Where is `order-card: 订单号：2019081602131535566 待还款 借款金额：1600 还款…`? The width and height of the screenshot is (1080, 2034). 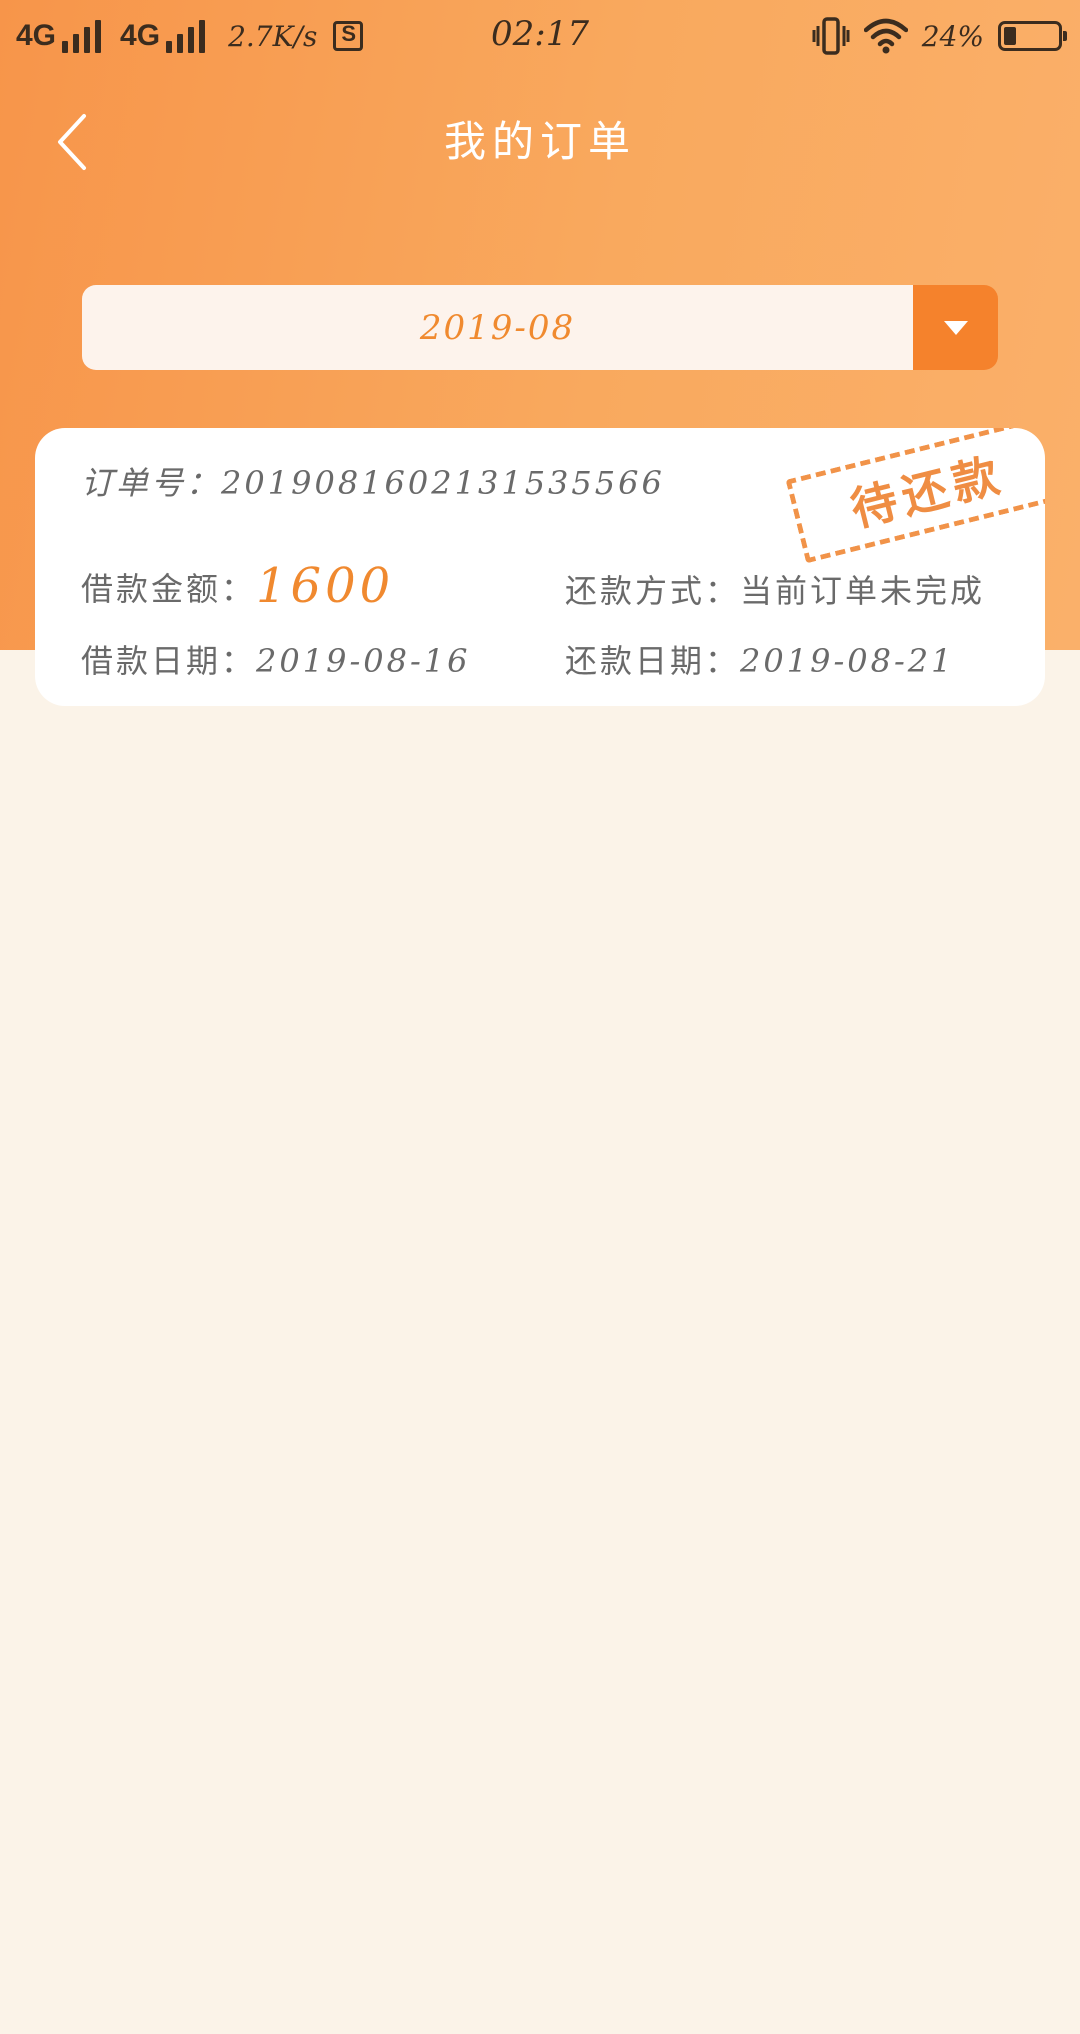 order-card: 订单号：2019081602131535566 待还款 借款金额：1600 还款… is located at coordinates (540, 567).